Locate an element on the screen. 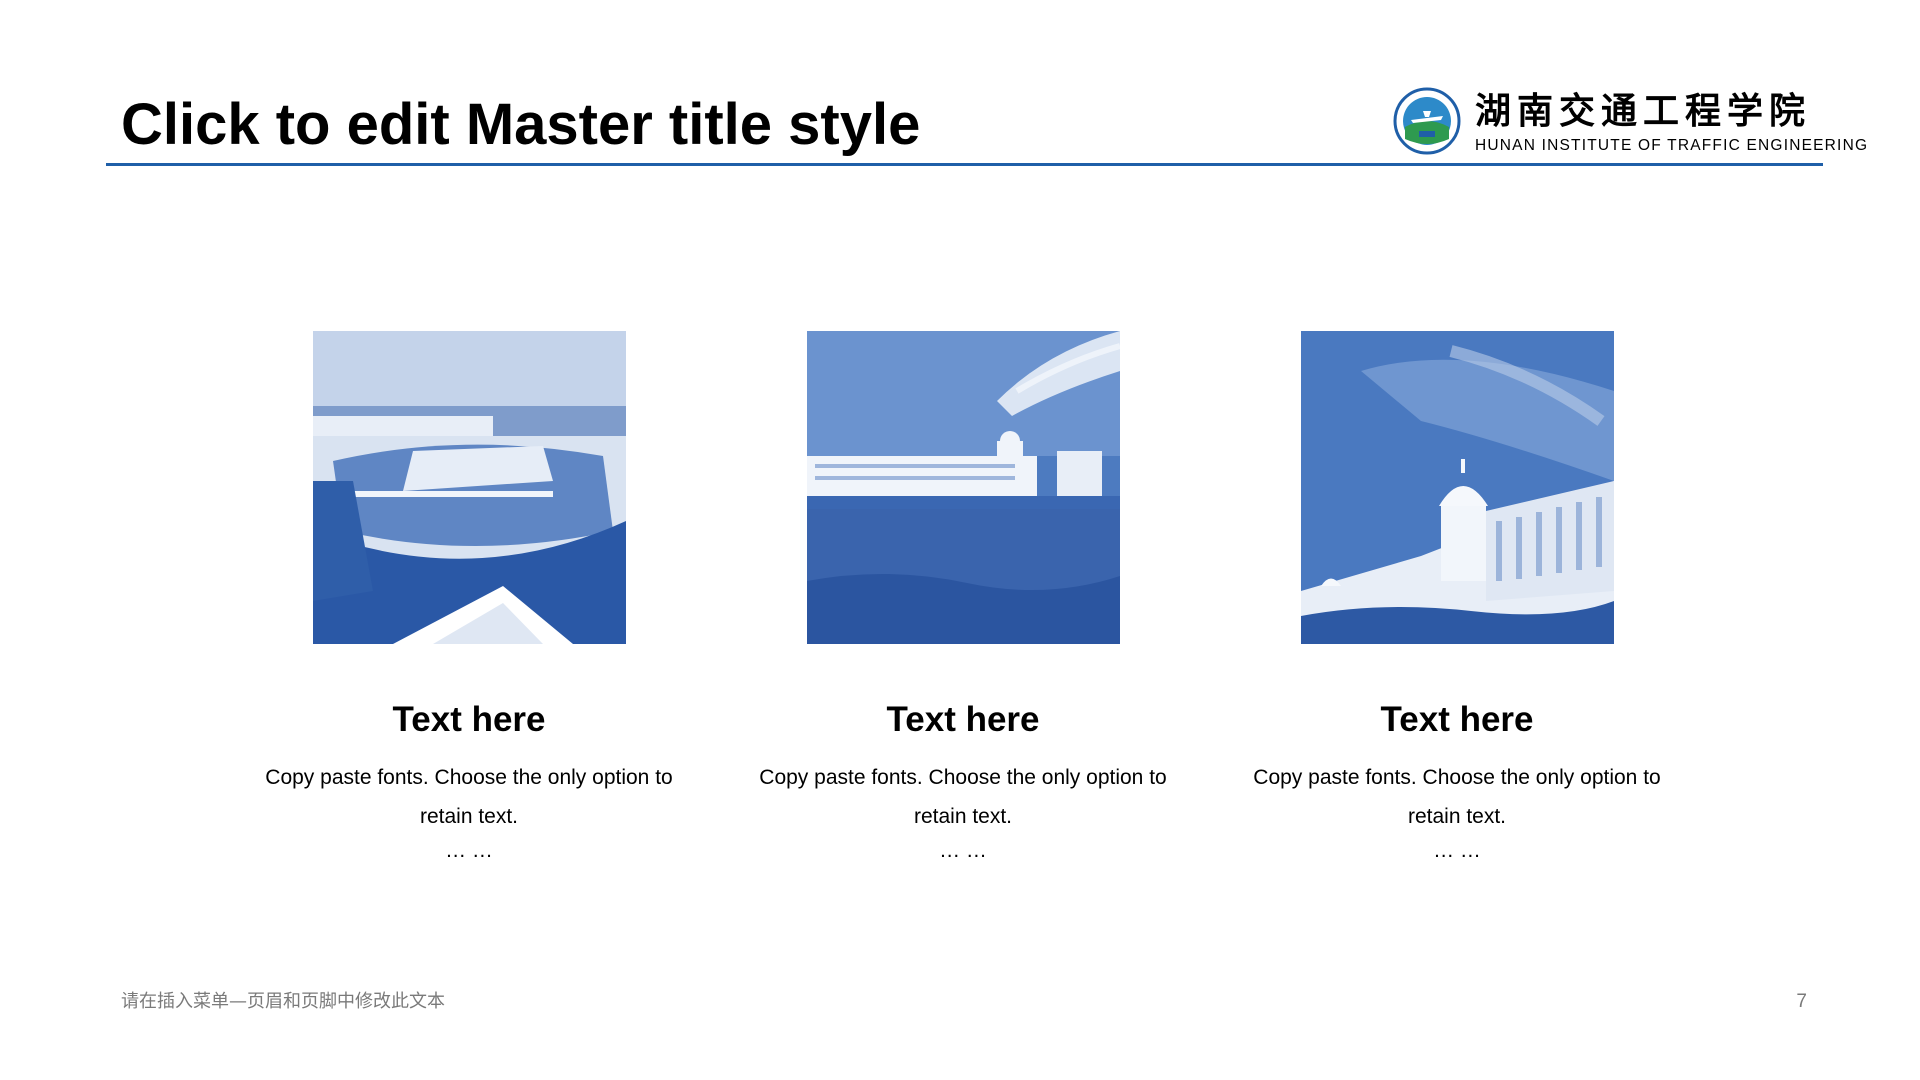 The height and width of the screenshot is (1080, 1920). logo-chinese-name: 湖南交通工程学院 is located at coordinates (1643, 111).